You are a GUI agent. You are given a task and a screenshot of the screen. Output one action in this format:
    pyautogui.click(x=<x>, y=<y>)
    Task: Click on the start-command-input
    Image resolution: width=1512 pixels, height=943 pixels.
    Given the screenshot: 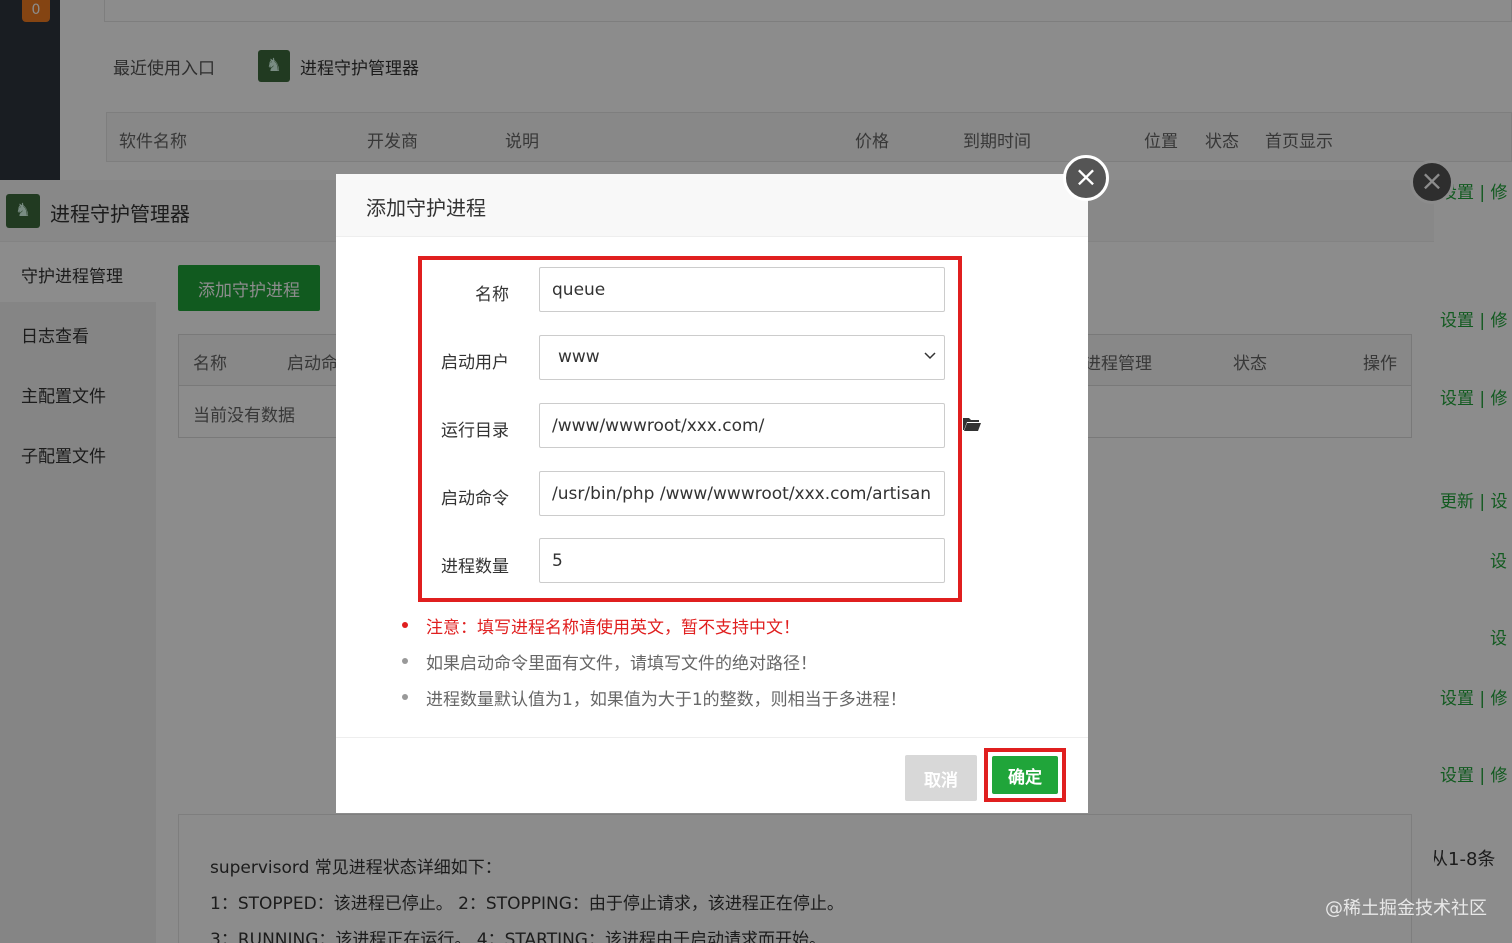 What is the action you would take?
    pyautogui.click(x=742, y=493)
    